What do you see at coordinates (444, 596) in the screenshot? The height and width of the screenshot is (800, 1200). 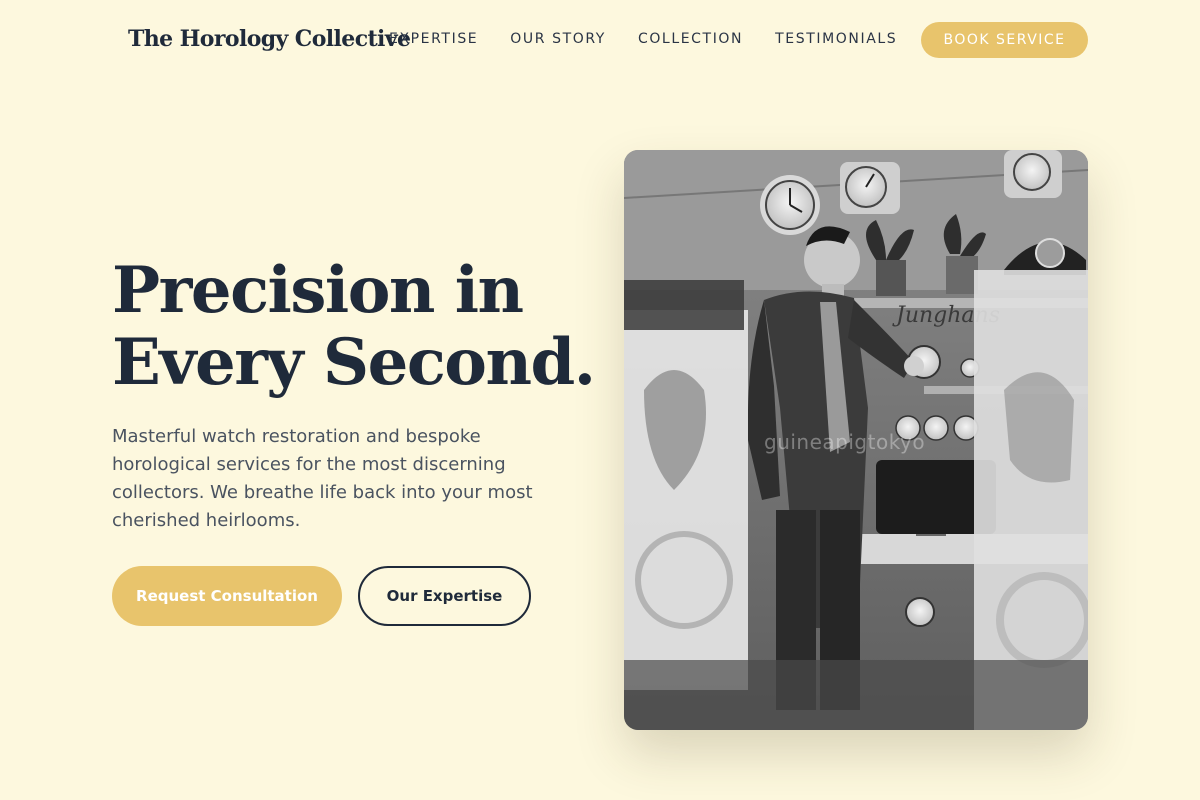 I see `our-expertise-button: Our Expertise` at bounding box center [444, 596].